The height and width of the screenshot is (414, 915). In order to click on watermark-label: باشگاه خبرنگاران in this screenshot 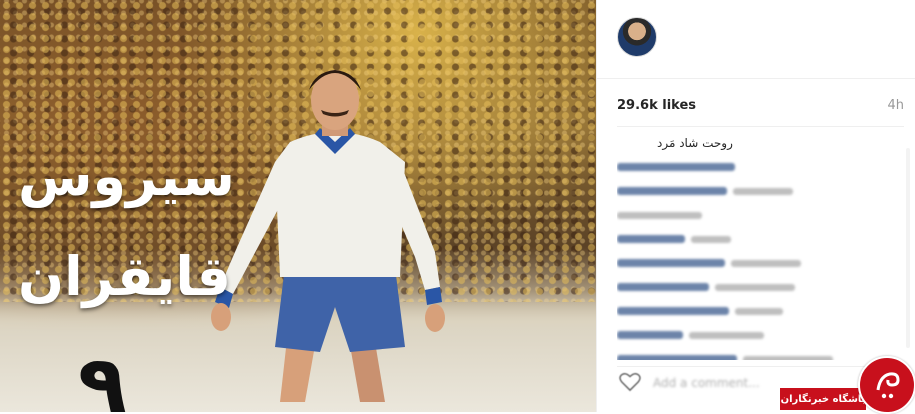, I will do `click(823, 399)`.